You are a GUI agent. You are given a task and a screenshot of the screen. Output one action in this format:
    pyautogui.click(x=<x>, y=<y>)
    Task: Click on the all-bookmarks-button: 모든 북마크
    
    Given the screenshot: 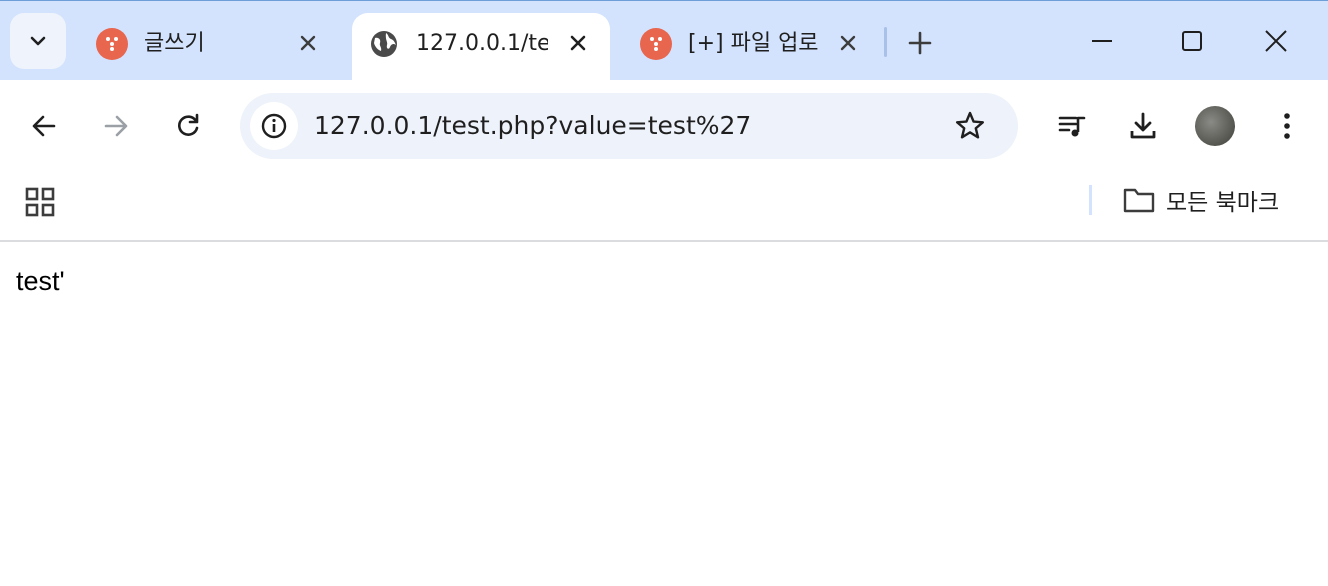 What is the action you would take?
    pyautogui.click(x=1200, y=200)
    